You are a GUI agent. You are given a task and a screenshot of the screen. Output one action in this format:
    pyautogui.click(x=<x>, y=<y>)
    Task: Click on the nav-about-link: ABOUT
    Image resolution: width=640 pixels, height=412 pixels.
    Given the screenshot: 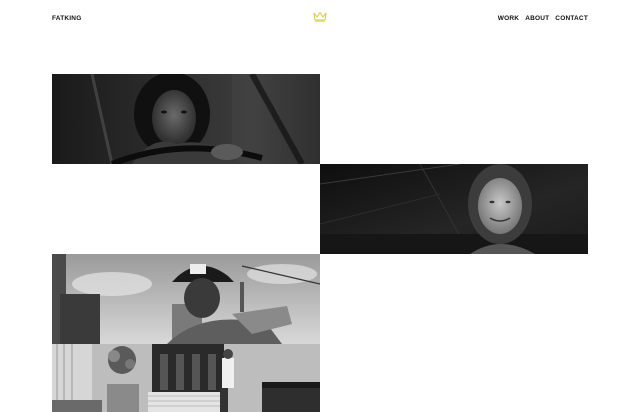 What is the action you would take?
    pyautogui.click(x=537, y=18)
    